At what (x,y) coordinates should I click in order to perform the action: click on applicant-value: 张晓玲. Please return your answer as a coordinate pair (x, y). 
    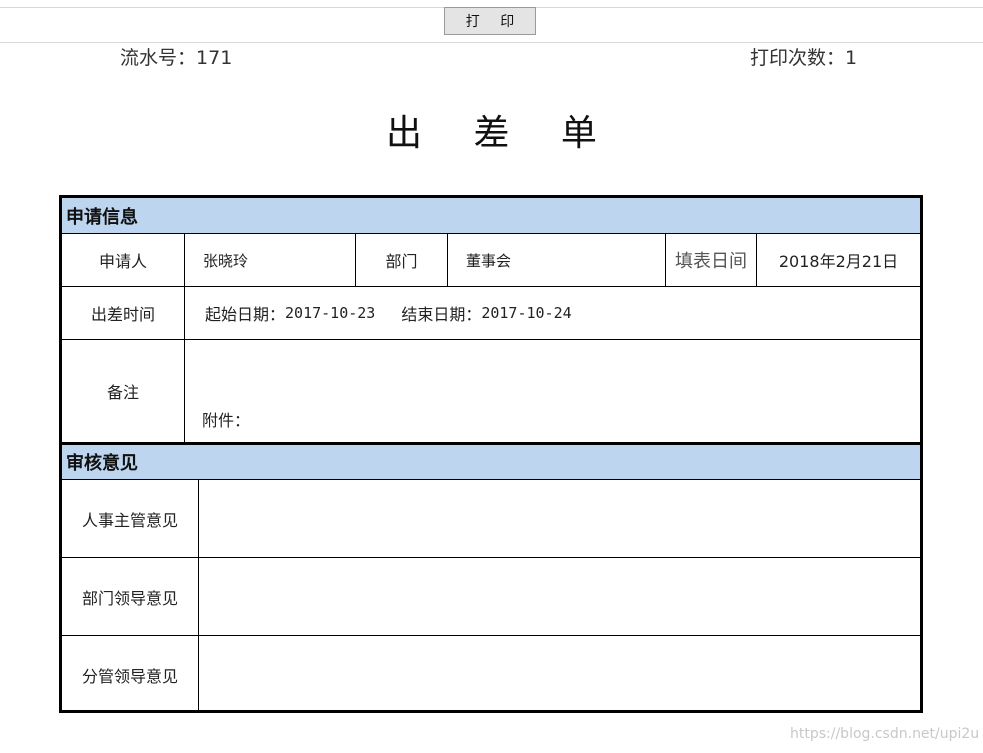
    Looking at the image, I should click on (226, 260).